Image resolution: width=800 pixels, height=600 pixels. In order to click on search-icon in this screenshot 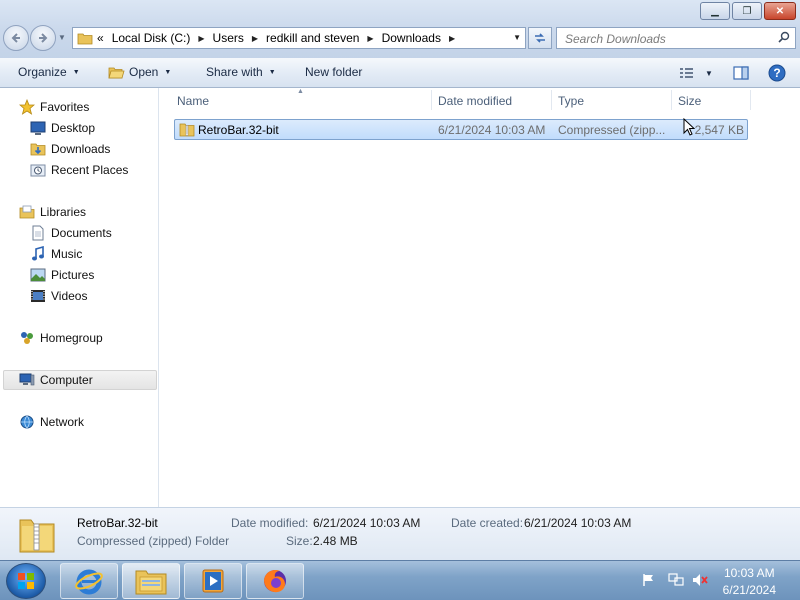, I will do `click(784, 38)`.